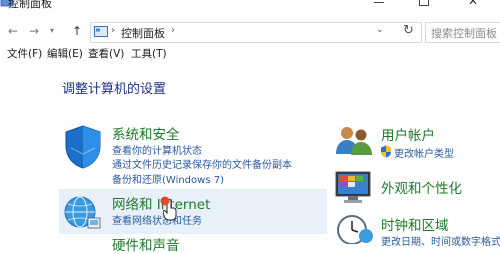 This screenshot has height=254, width=500. Describe the element at coordinates (146, 133) in the screenshot. I see `category-system-security: 系统和安全` at that location.